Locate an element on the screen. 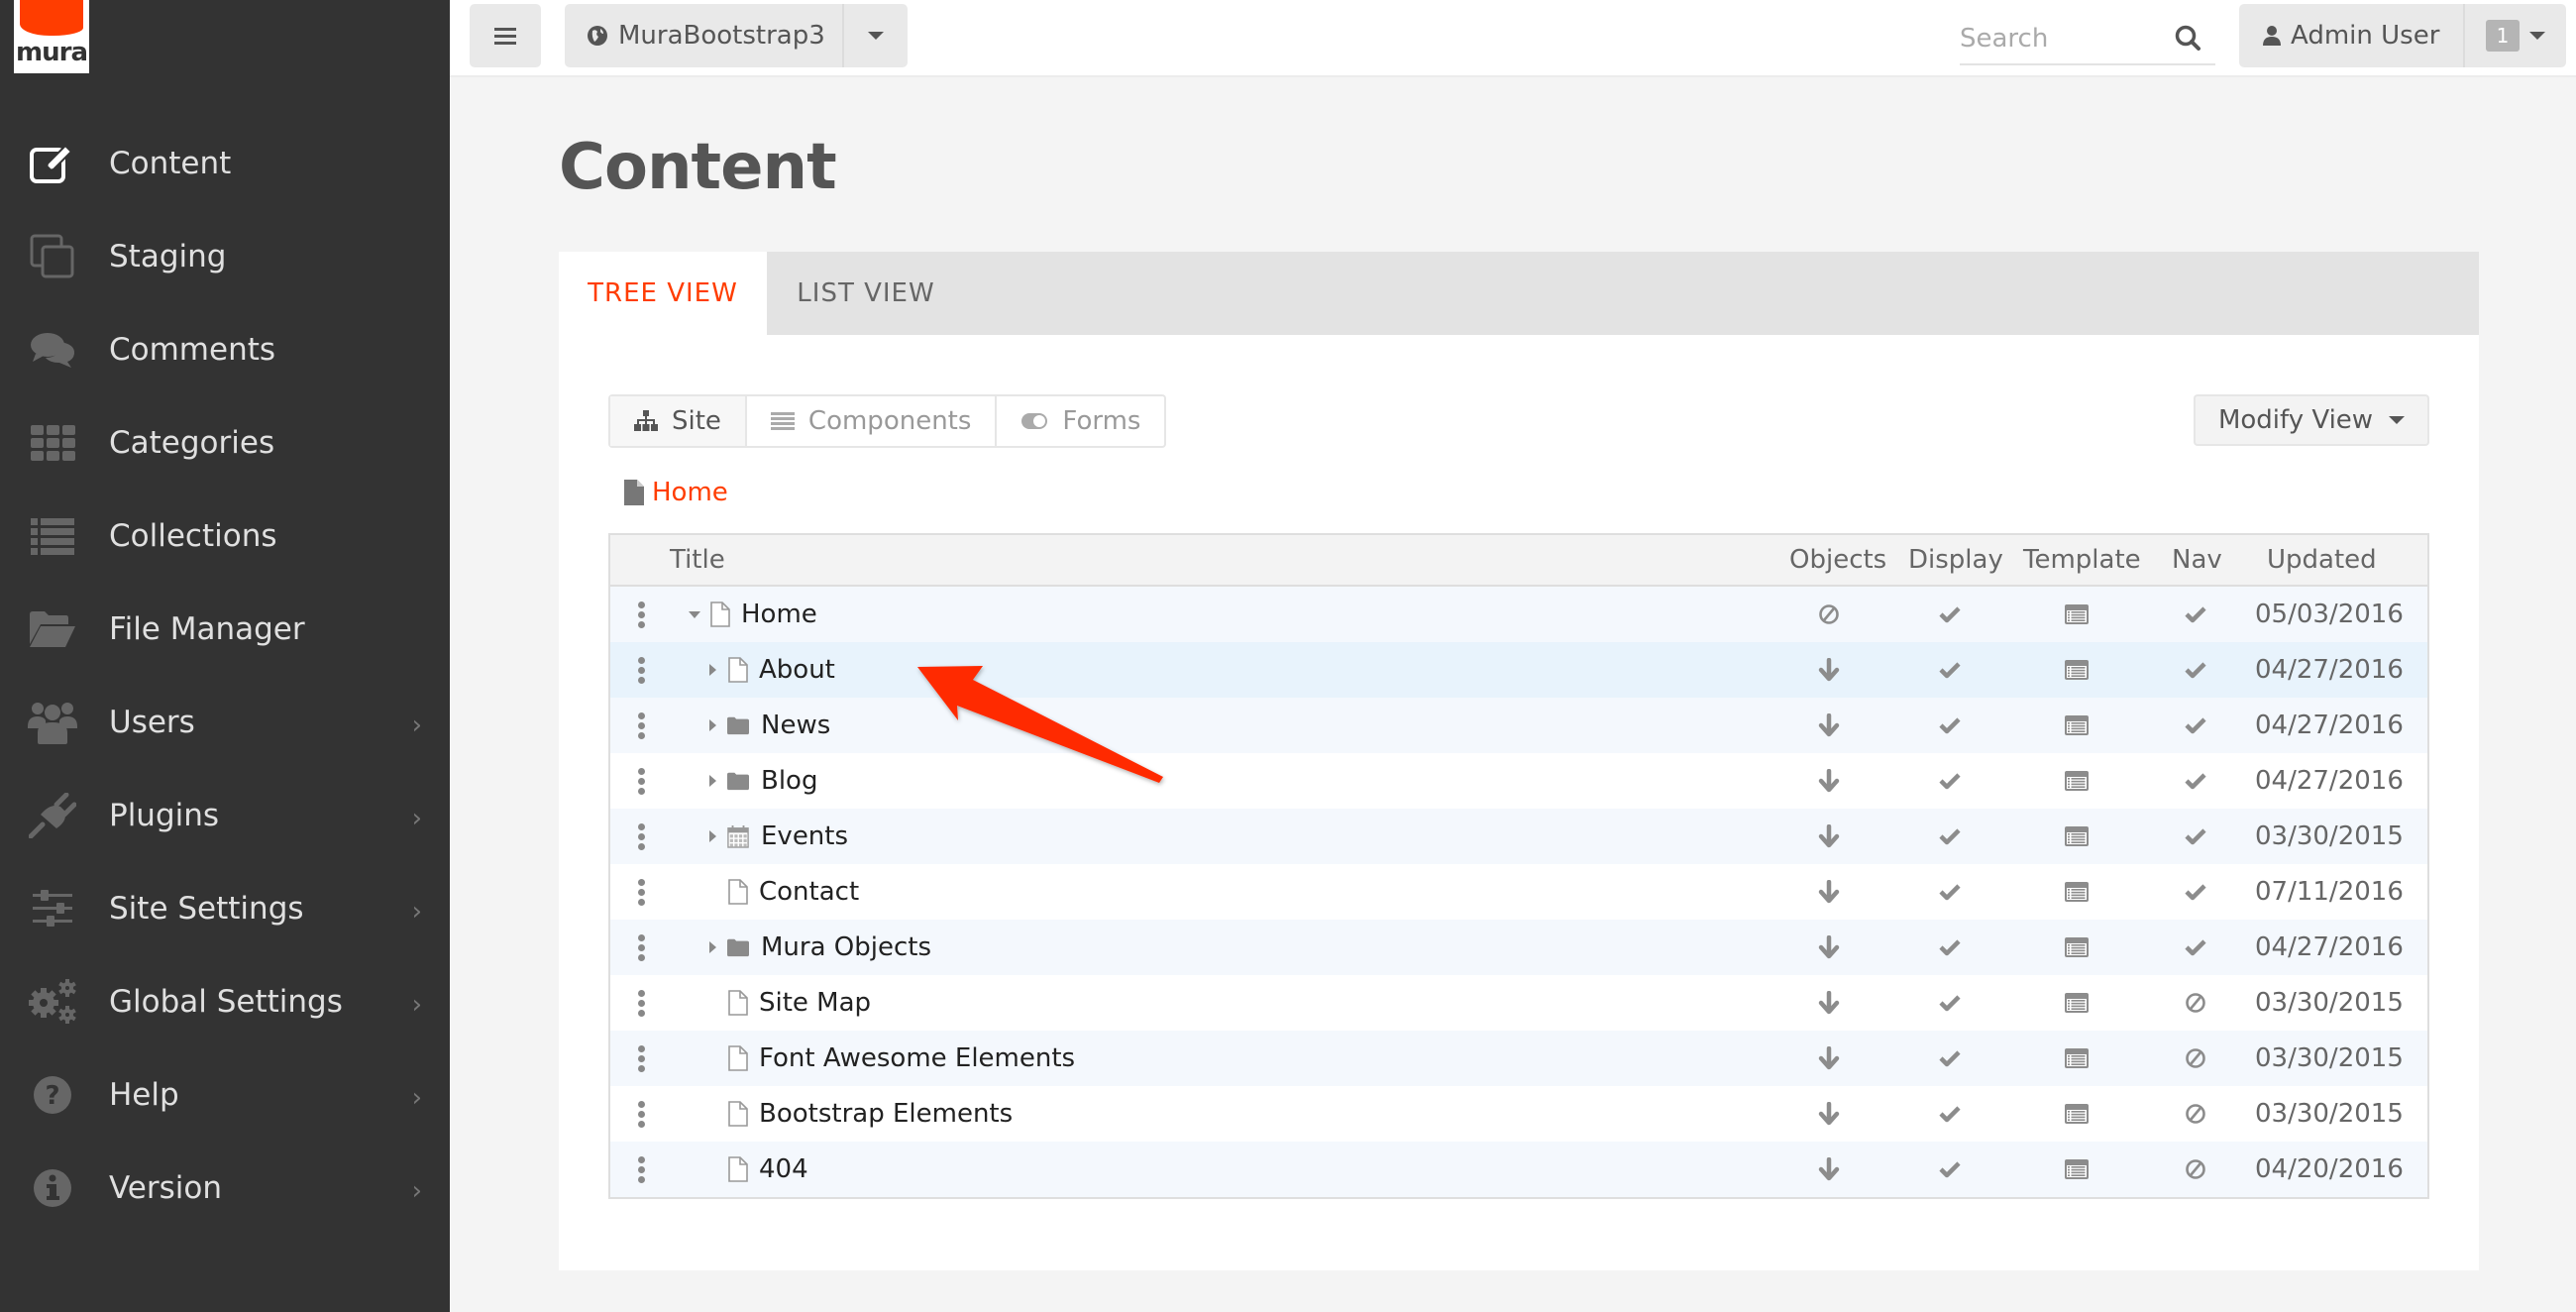 The image size is (2576, 1312). search-icon is located at coordinates (2187, 38).